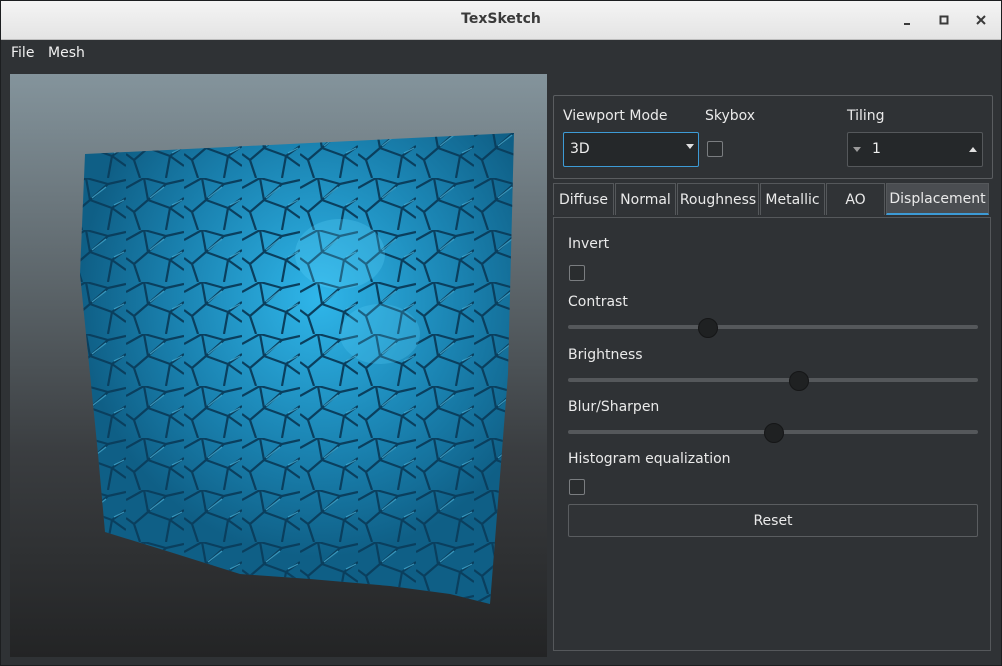 The width and height of the screenshot is (1002, 666). Describe the element at coordinates (66, 53) in the screenshot. I see `menu-mesh: Mesh` at that location.